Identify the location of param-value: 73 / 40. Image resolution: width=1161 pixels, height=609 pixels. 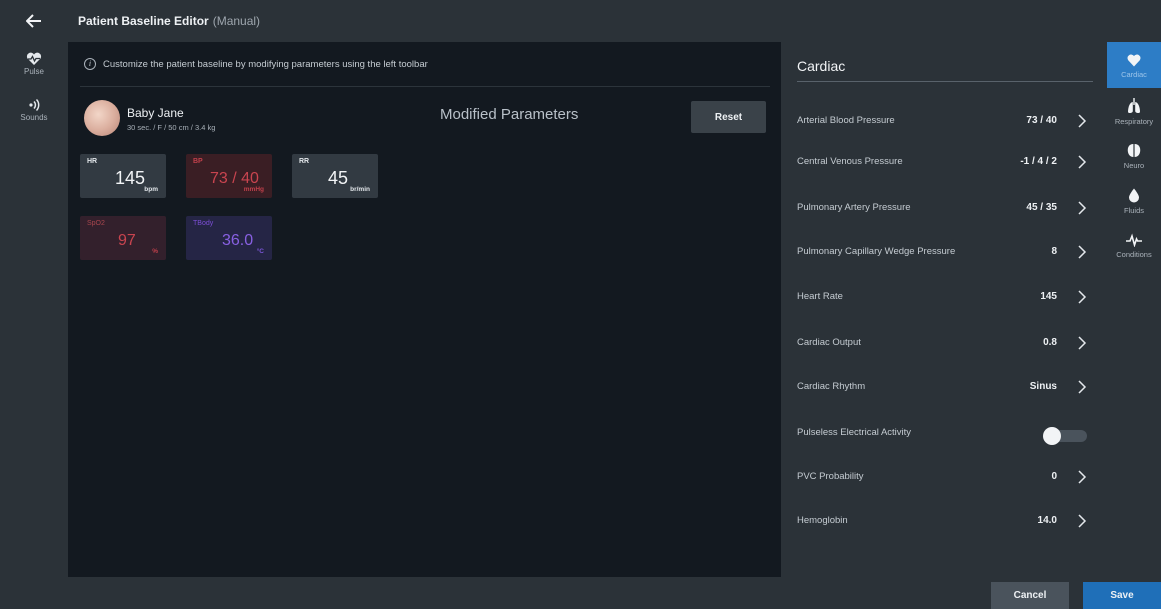
(1041, 120).